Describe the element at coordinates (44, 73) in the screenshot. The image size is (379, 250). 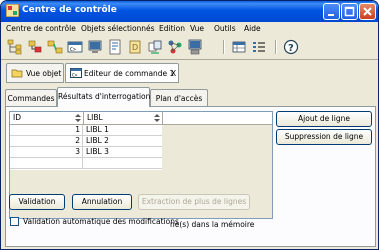
I see `tab-label: Vue objet` at that location.